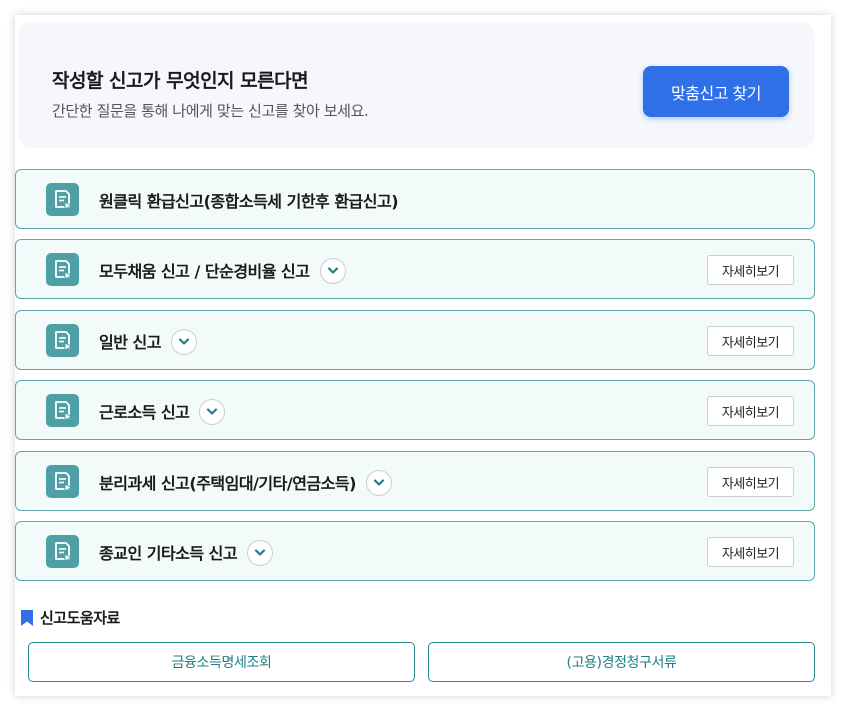  I want to click on filing-row-label: 일반 신고, so click(148, 342).